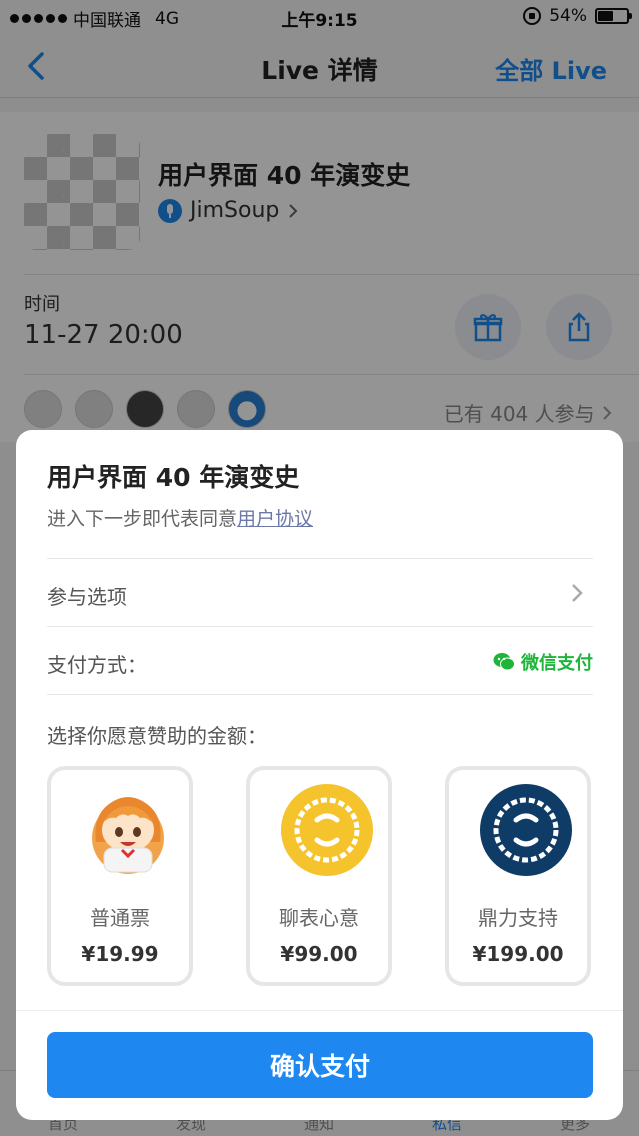 The width and height of the screenshot is (639, 1136). I want to click on agreement-text: 进入下一步即代表同意用户协议, so click(180, 517).